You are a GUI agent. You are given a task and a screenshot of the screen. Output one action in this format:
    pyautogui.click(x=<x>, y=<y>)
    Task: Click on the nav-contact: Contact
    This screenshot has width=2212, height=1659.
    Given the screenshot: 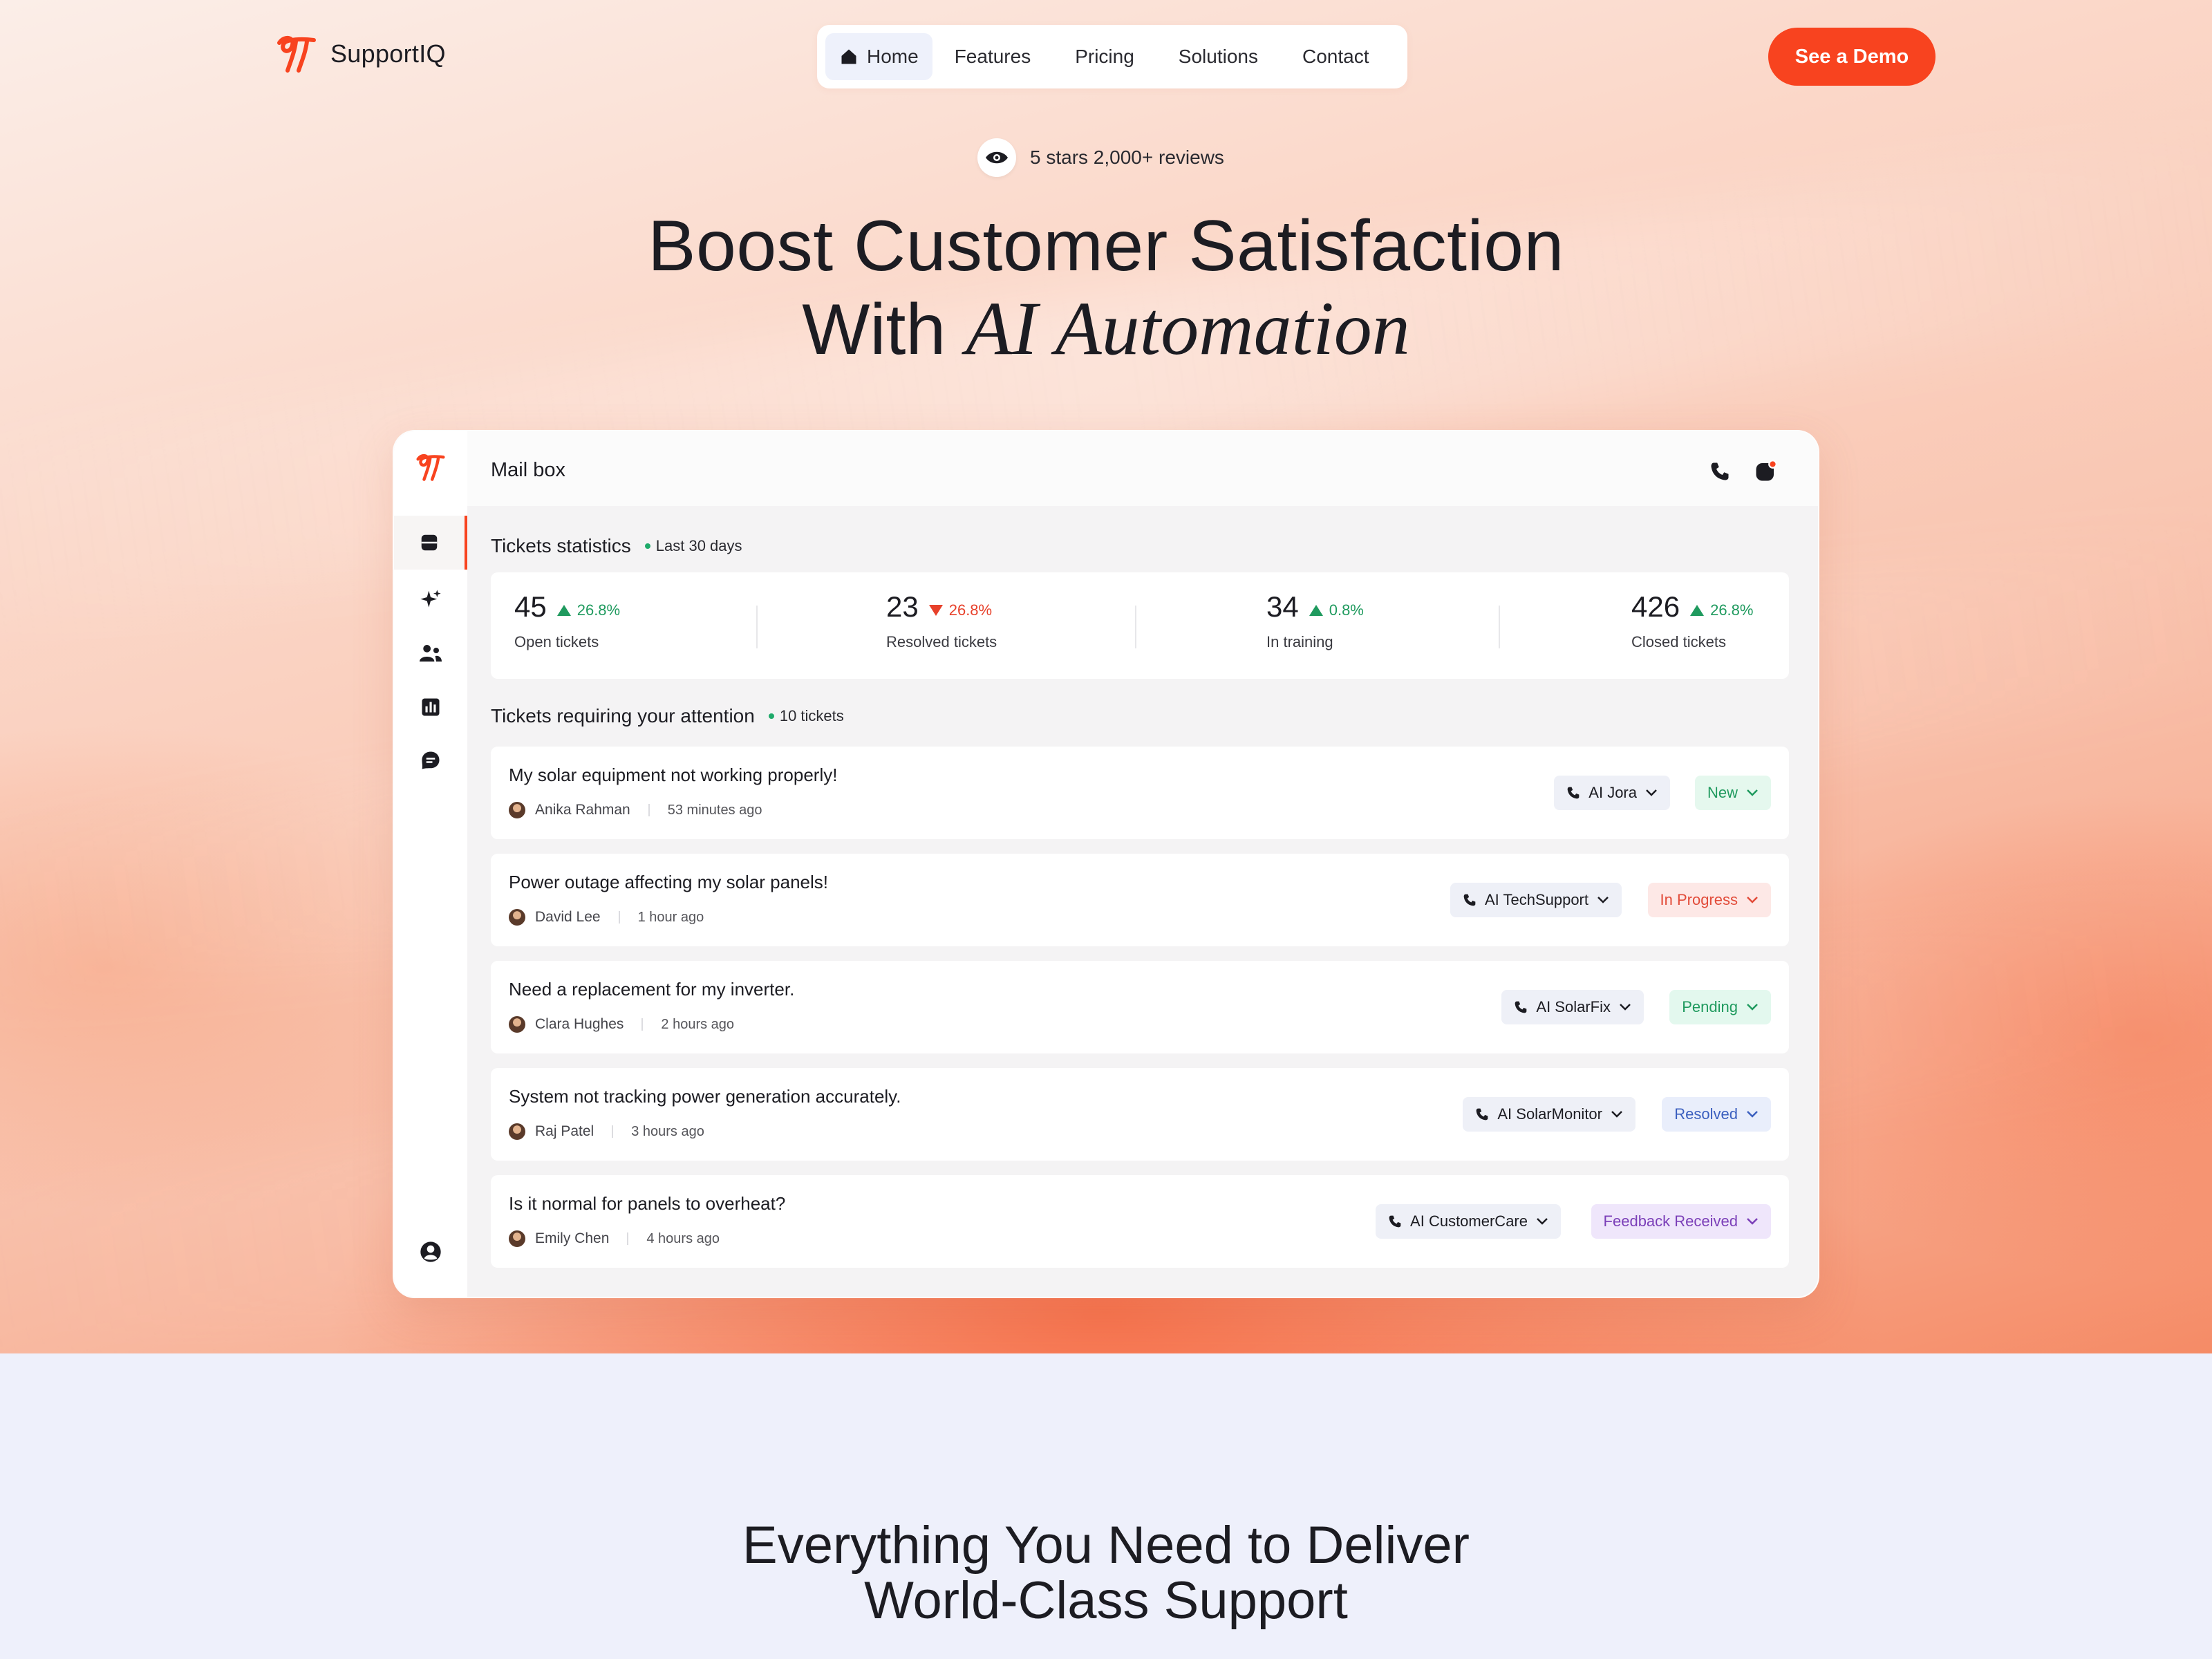 What is the action you would take?
    pyautogui.click(x=1335, y=56)
    